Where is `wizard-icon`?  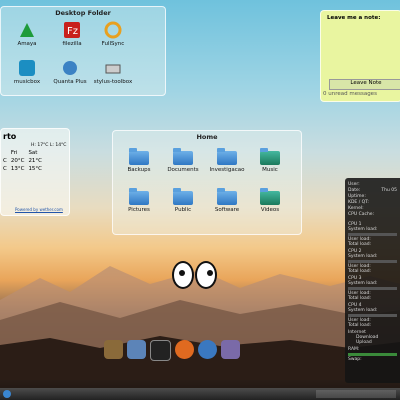
wizard-icon is located at coordinates (230, 349).